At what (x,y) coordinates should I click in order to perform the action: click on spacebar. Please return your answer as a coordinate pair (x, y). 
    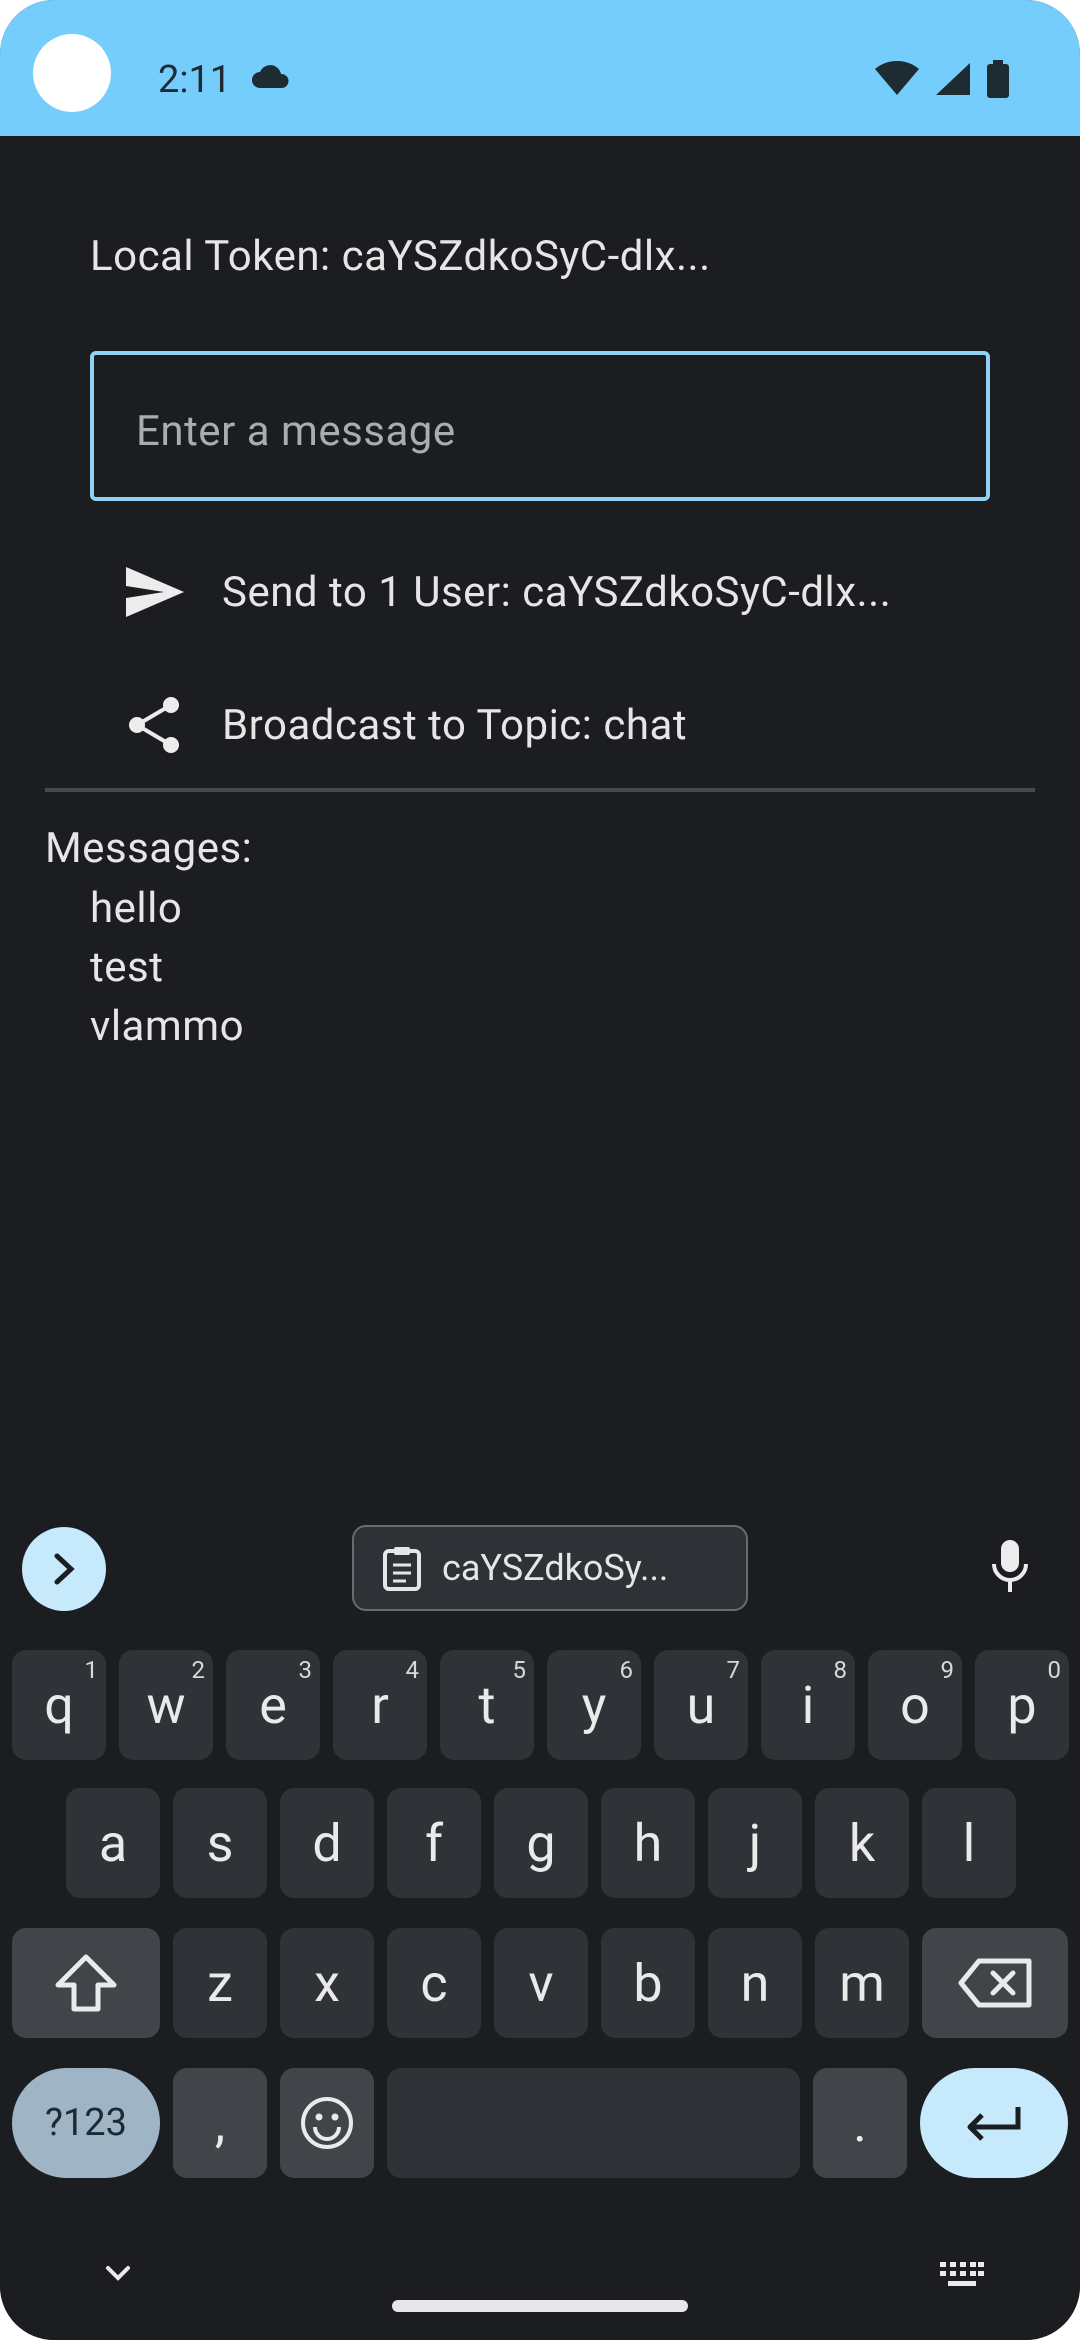
    Looking at the image, I should click on (593, 2123).